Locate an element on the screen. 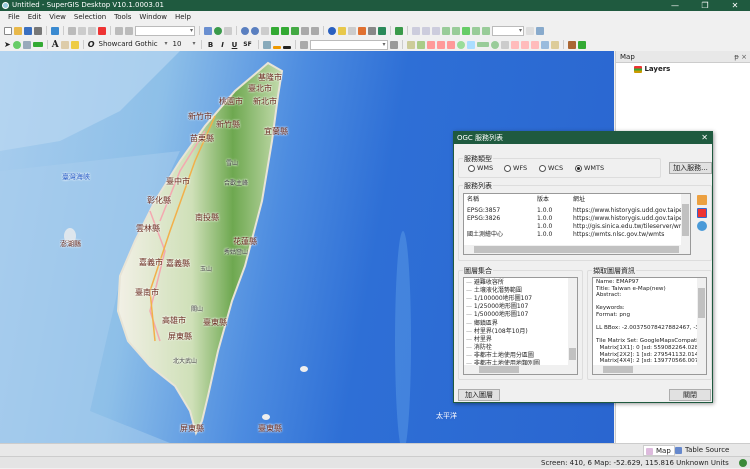  parallel-icon is located at coordinates (450, 44).